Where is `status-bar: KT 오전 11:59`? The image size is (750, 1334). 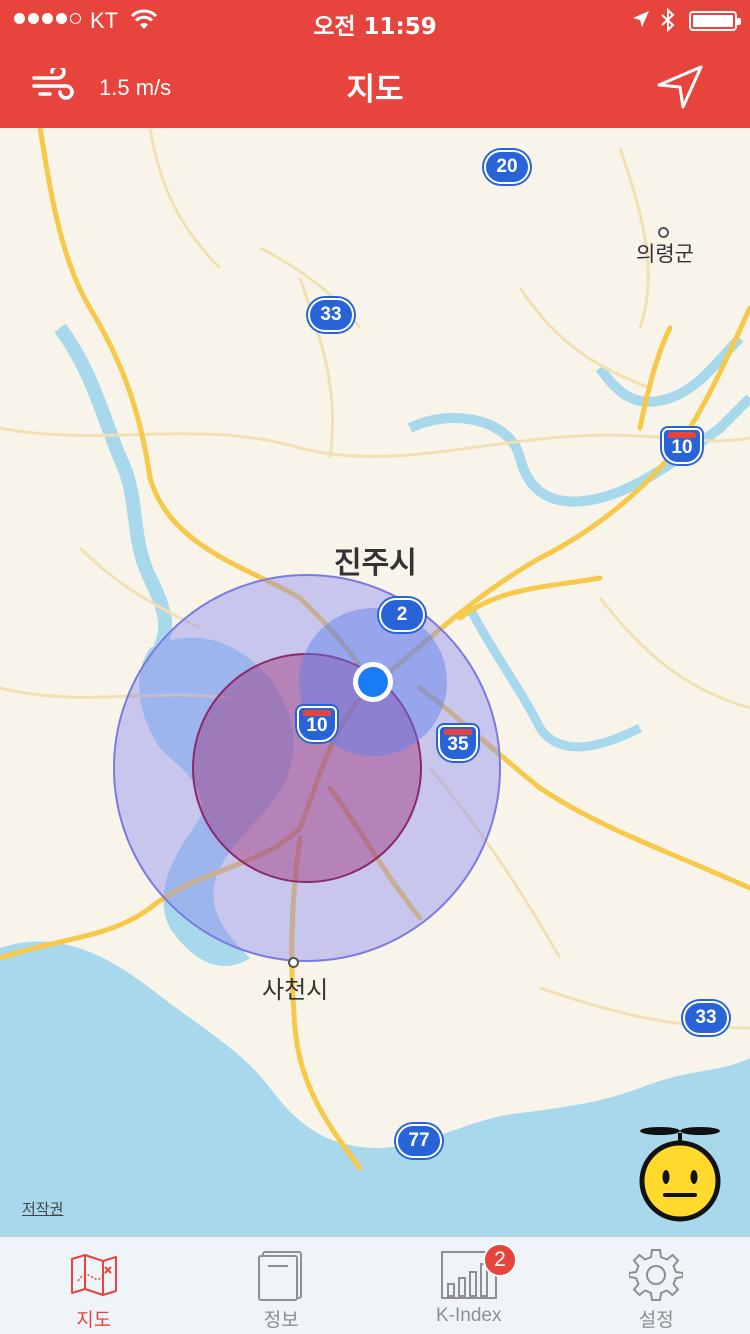
status-bar: KT 오전 11:59 is located at coordinates (375, 20).